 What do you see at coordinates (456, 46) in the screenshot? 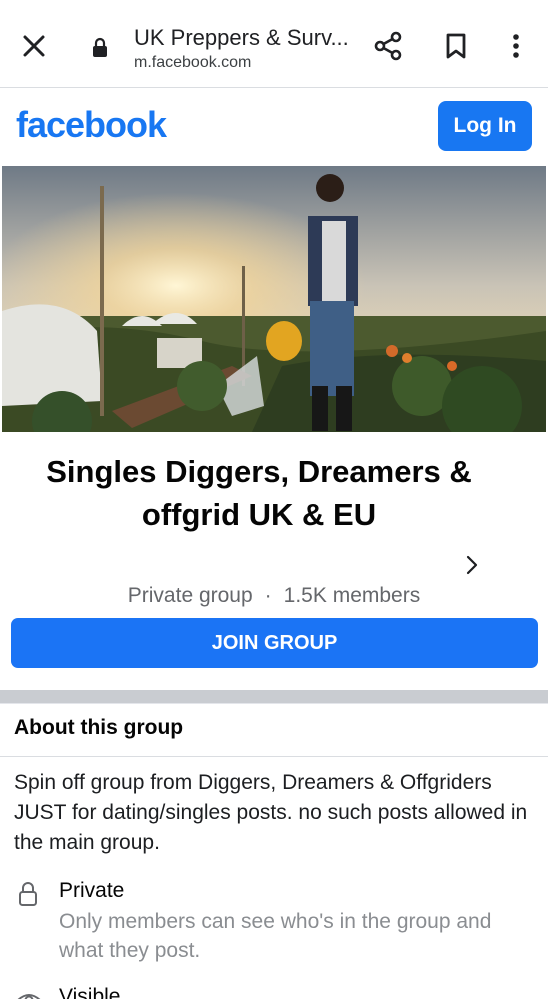
I see `bookmark-icon` at bounding box center [456, 46].